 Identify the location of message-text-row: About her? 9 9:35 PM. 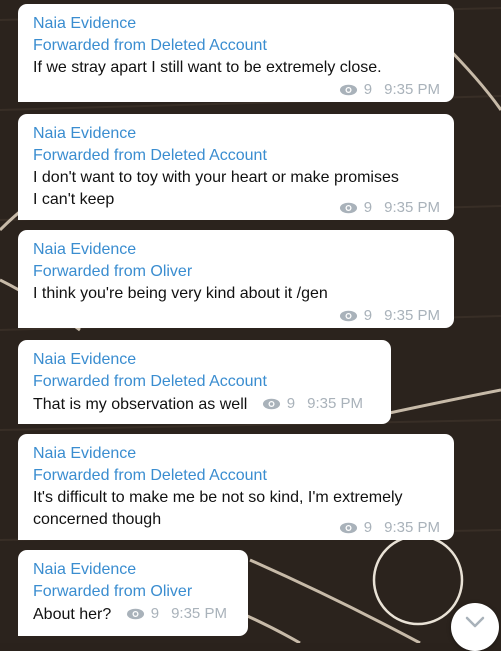
(133, 614).